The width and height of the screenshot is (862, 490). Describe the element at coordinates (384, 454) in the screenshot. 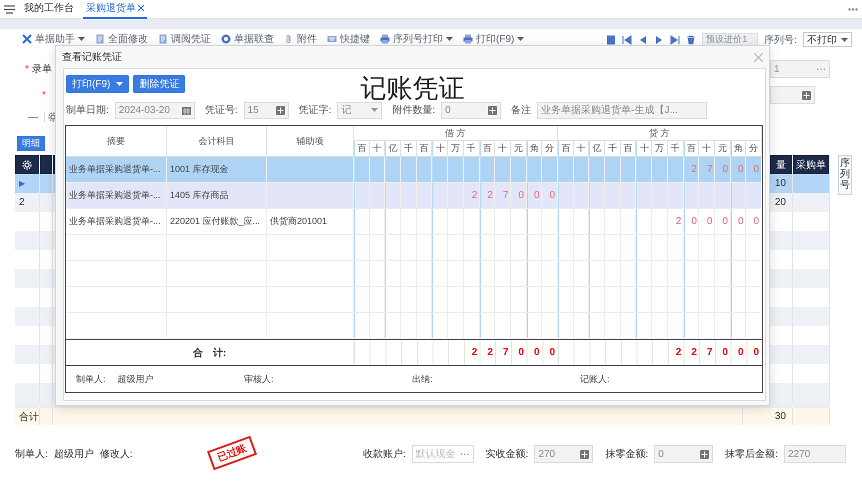

I see `field-label: 收款账户:` at that location.